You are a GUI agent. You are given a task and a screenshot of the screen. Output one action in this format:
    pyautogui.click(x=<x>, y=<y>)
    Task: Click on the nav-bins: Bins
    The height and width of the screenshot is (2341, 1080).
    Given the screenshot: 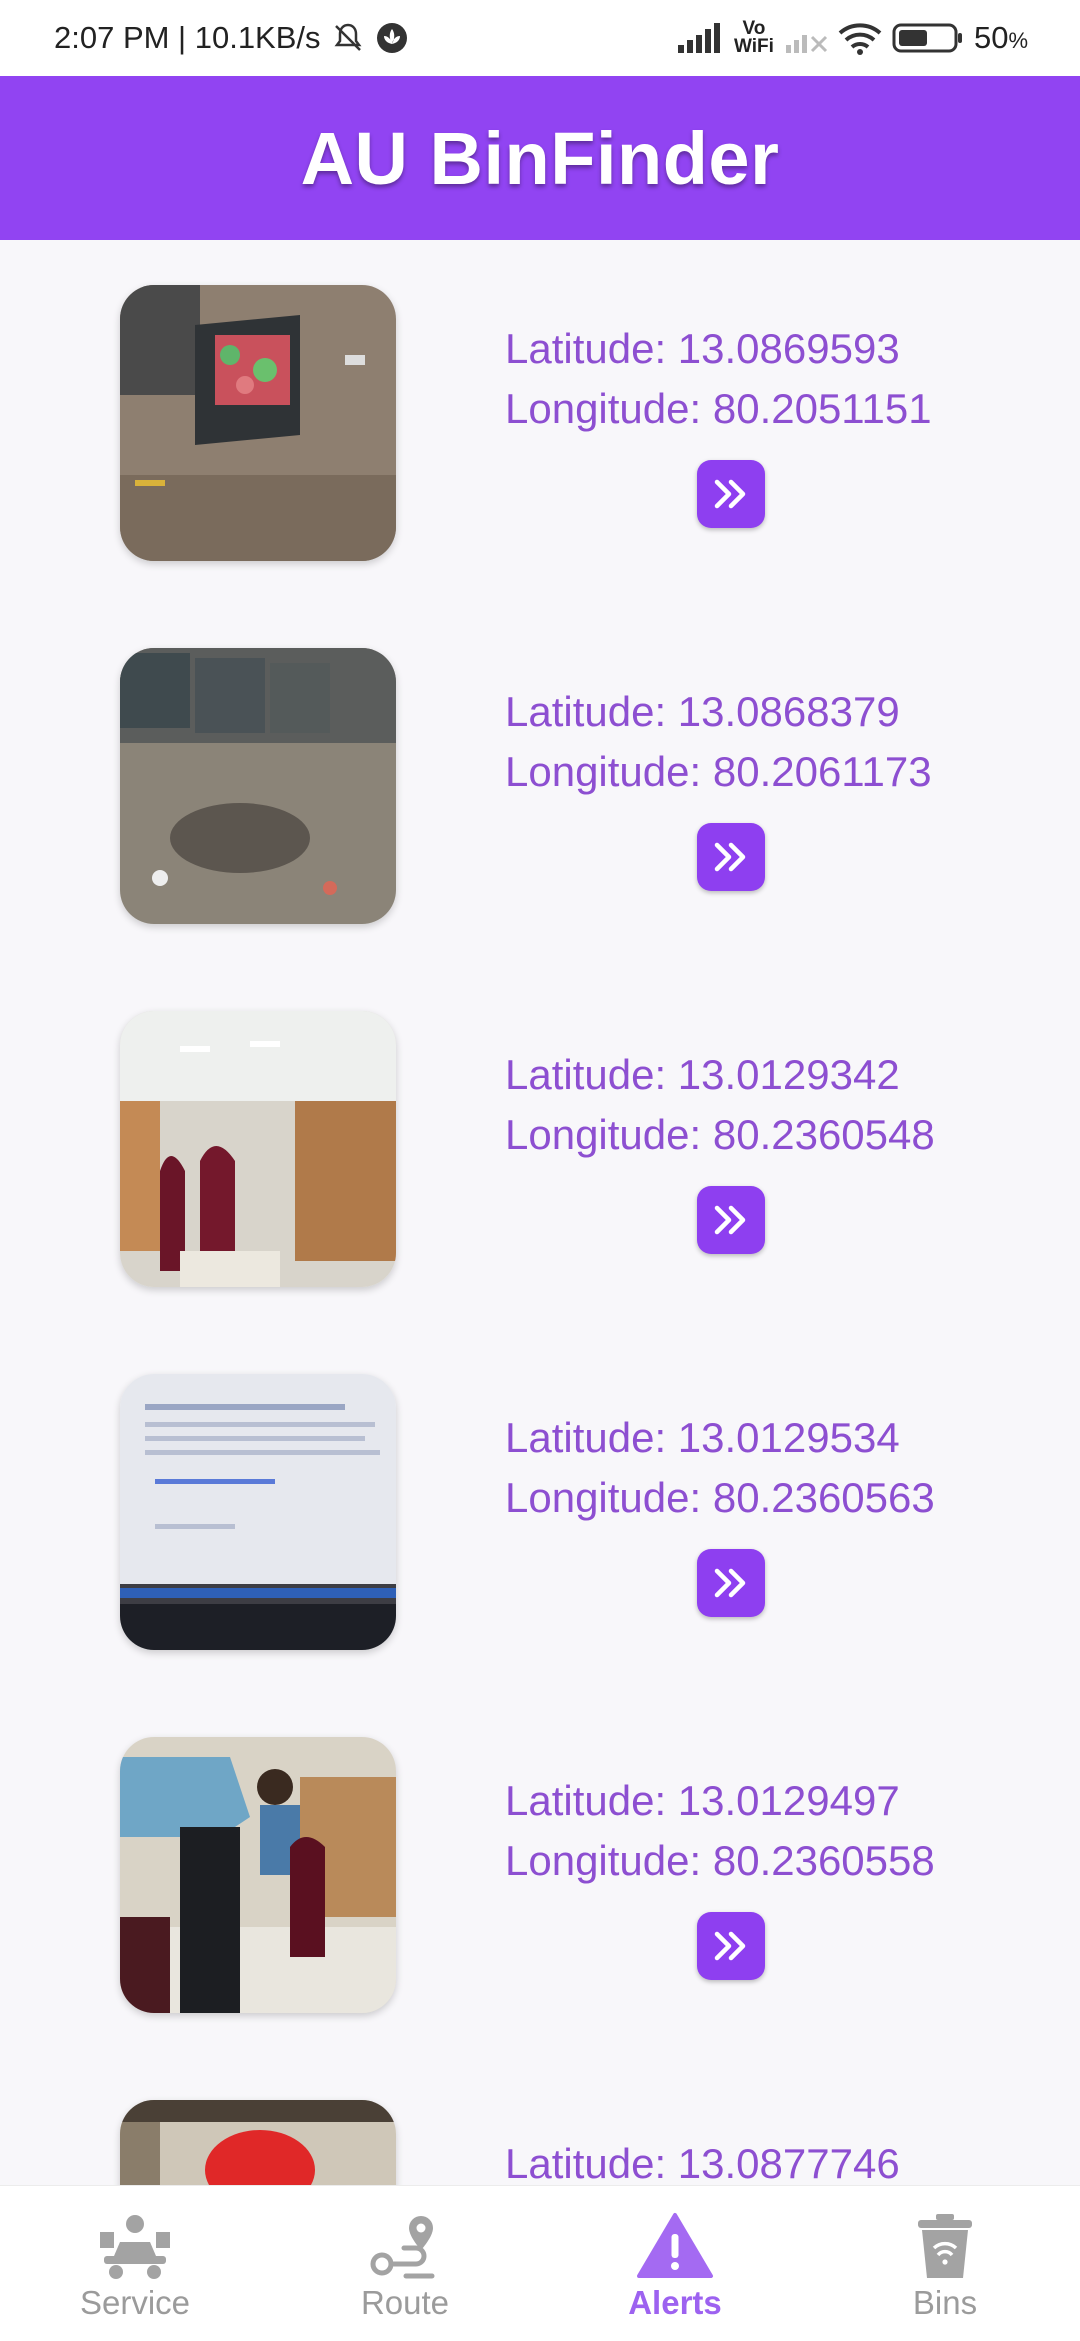 What is the action you would take?
    pyautogui.click(x=945, y=2263)
    